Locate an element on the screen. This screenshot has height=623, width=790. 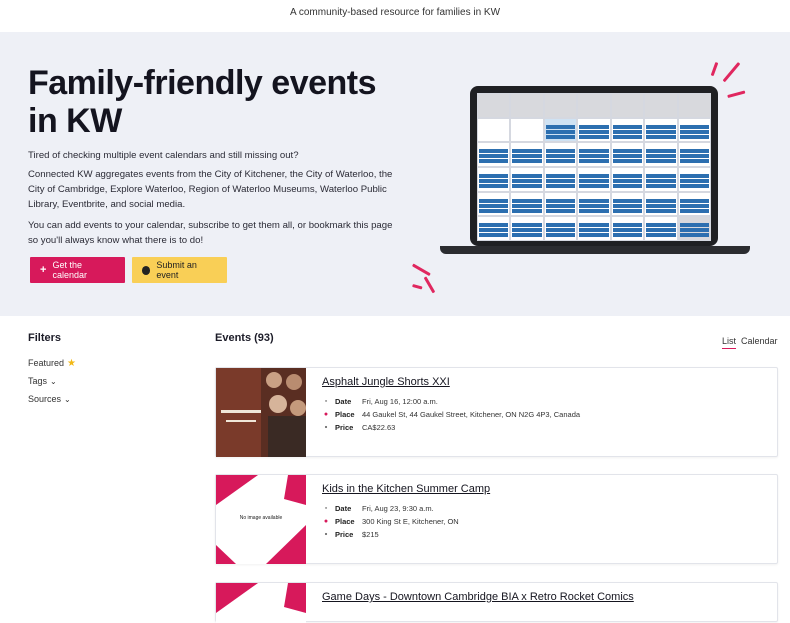
calendar-preview is located at coordinates (594, 167).